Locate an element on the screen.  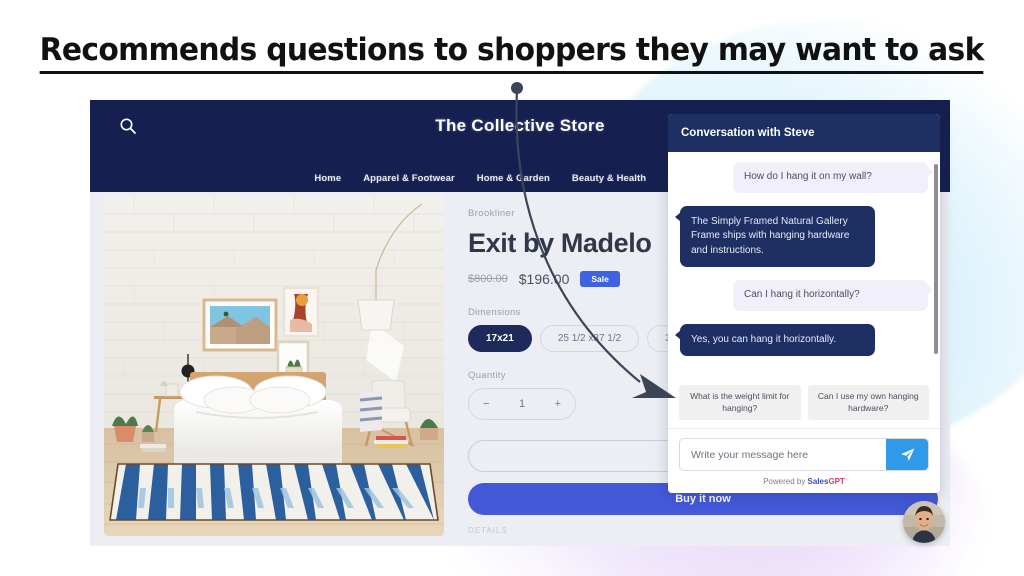
suggested-question-0: What is the weight limit for hanging? is located at coordinates (740, 402).